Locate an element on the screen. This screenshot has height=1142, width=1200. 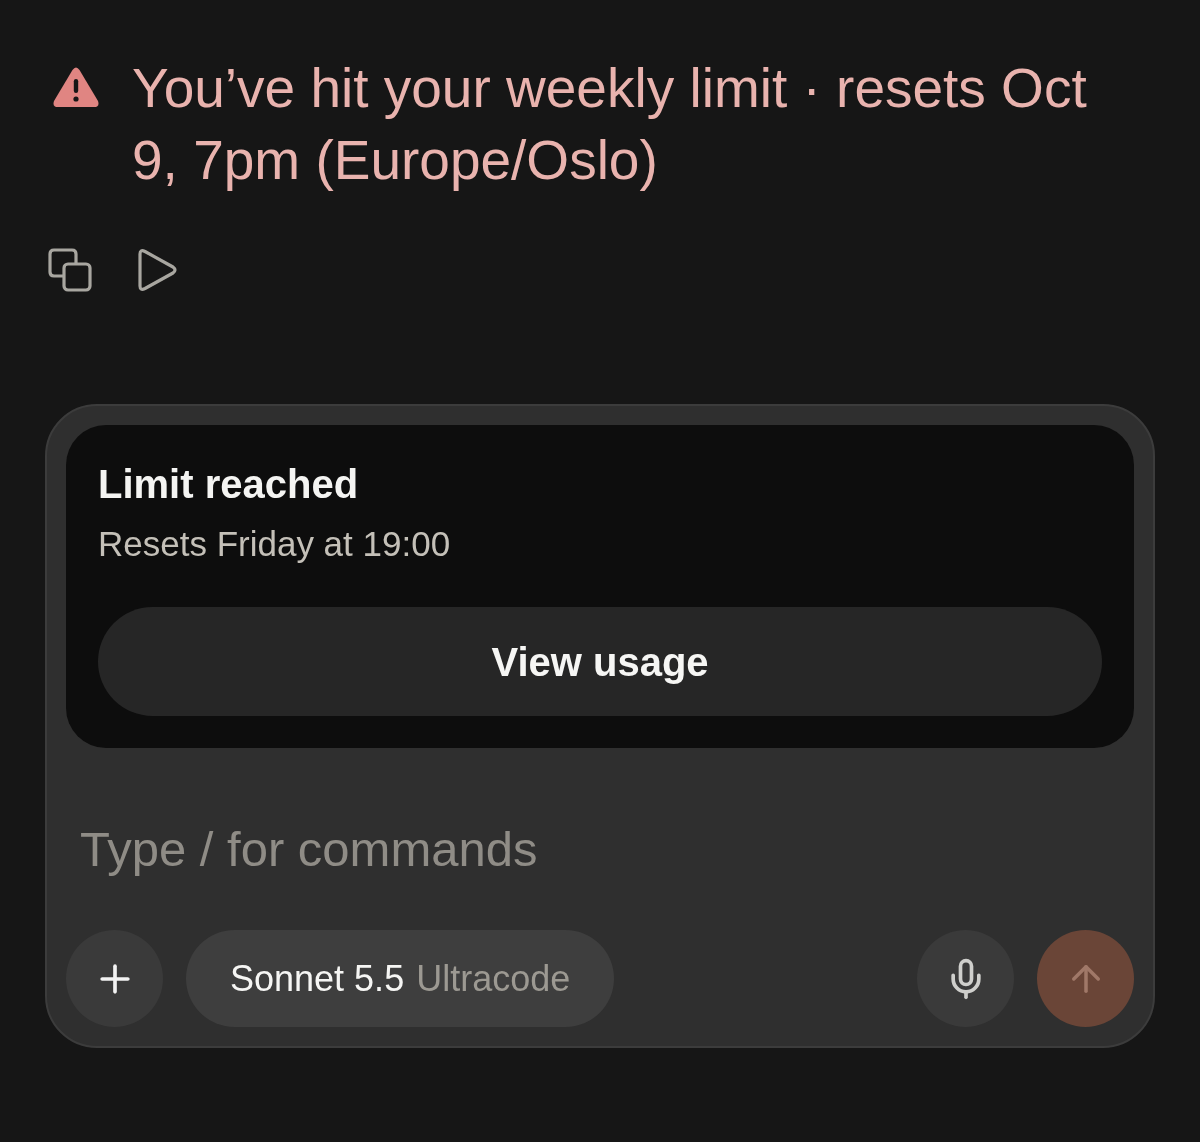
copy-icon is located at coordinates (70, 270).